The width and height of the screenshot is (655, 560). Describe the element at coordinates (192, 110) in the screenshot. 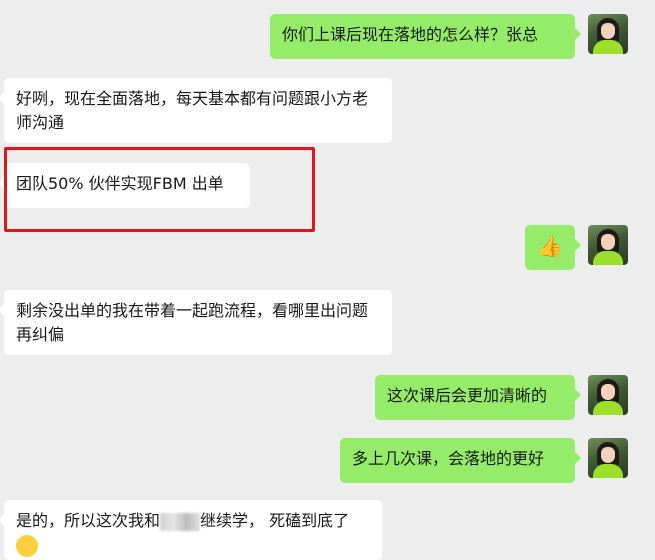

I see `message-text: 好咧，现在全面落地，每天基本都有问题跟小方老师沟通` at that location.